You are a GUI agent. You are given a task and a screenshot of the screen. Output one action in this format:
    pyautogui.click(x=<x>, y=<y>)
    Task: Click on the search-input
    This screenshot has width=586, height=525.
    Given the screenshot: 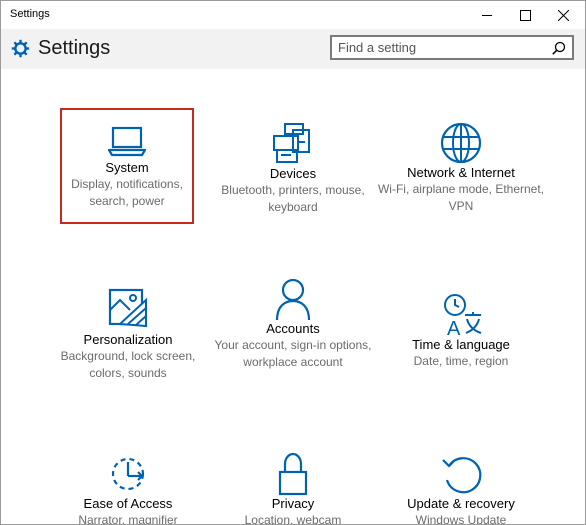 What is the action you would take?
    pyautogui.click(x=438, y=47)
    